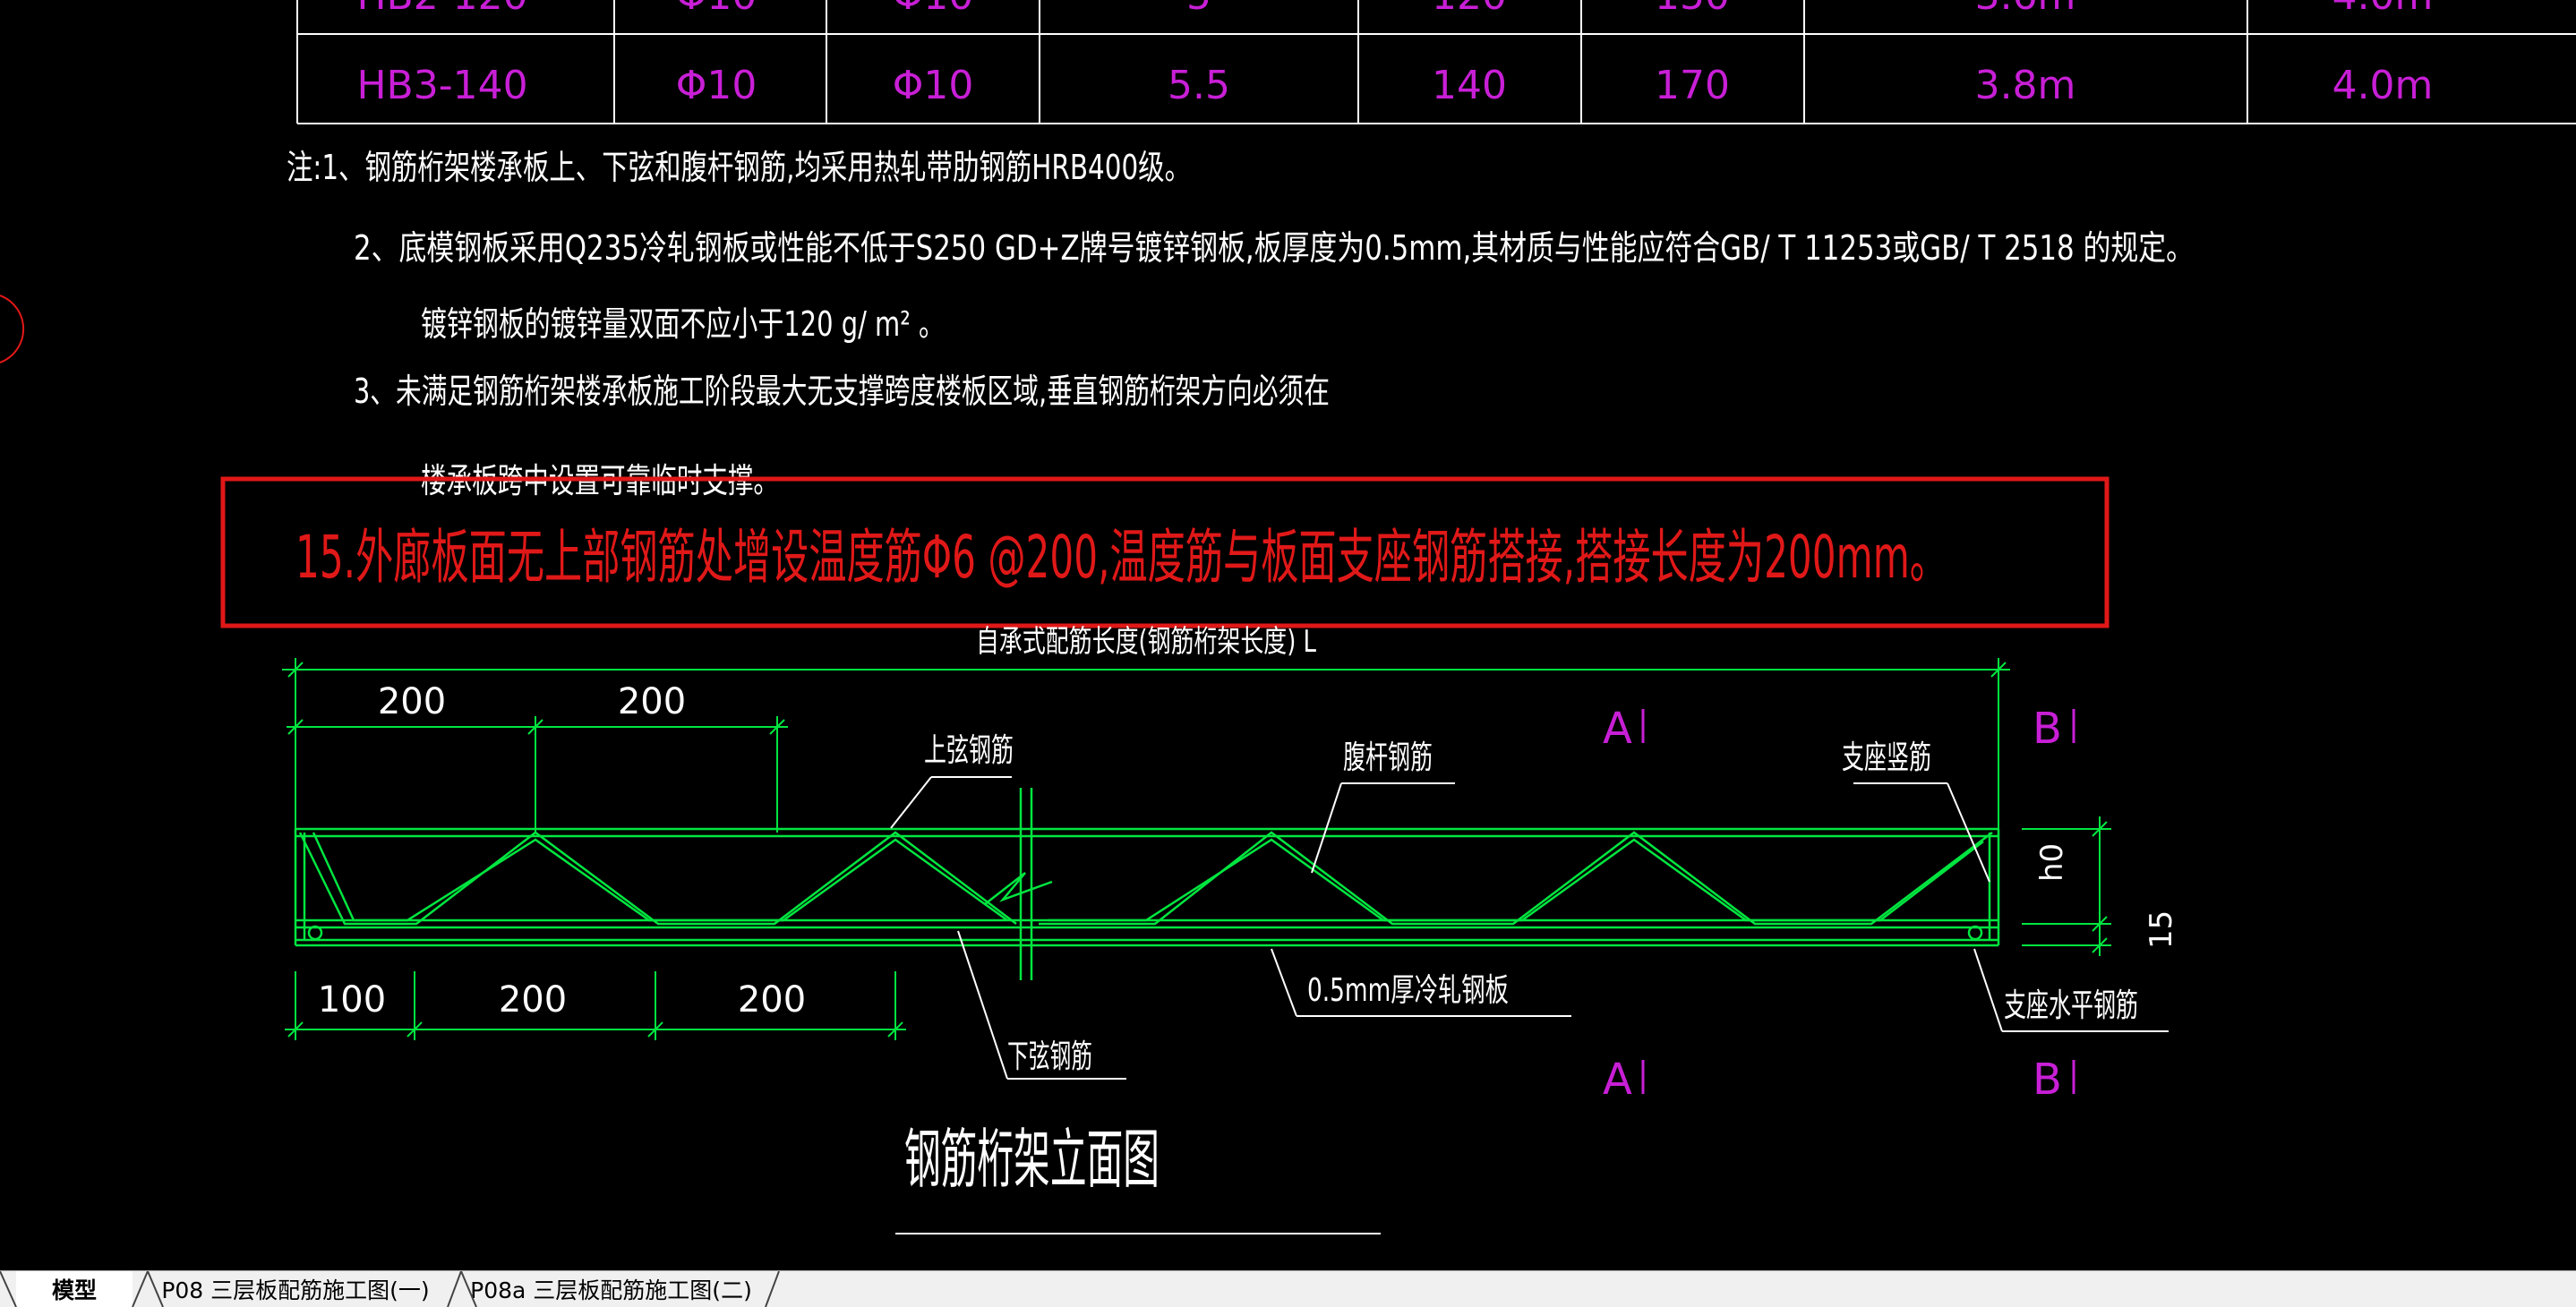 The width and height of the screenshot is (2576, 1307). What do you see at coordinates (772, 1000) in the screenshot?
I see `dimension-bottom-3: 200` at bounding box center [772, 1000].